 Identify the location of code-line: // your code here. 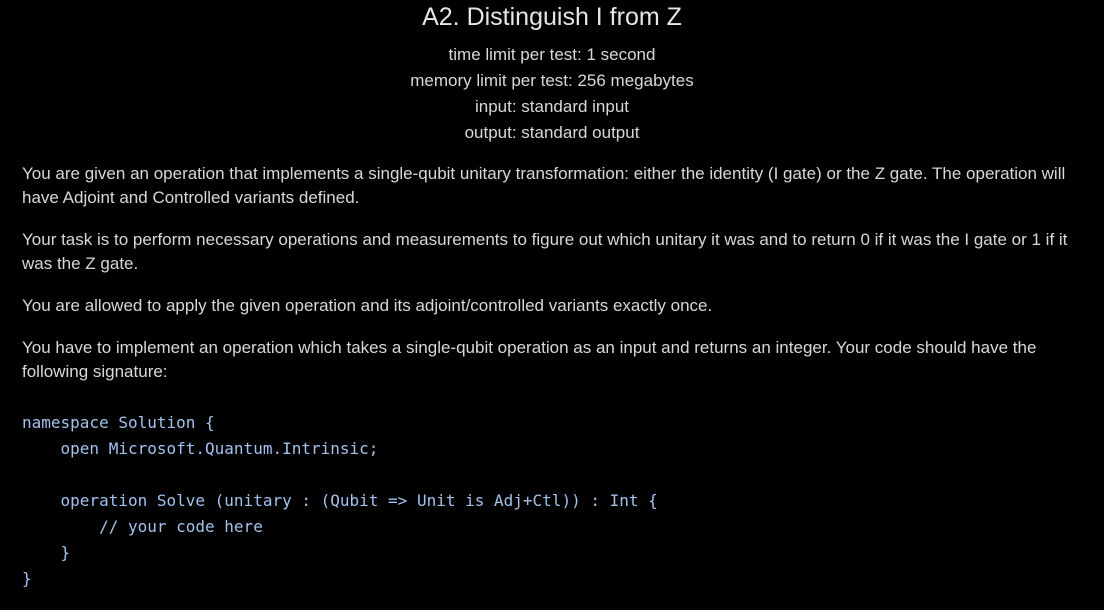
(142, 526).